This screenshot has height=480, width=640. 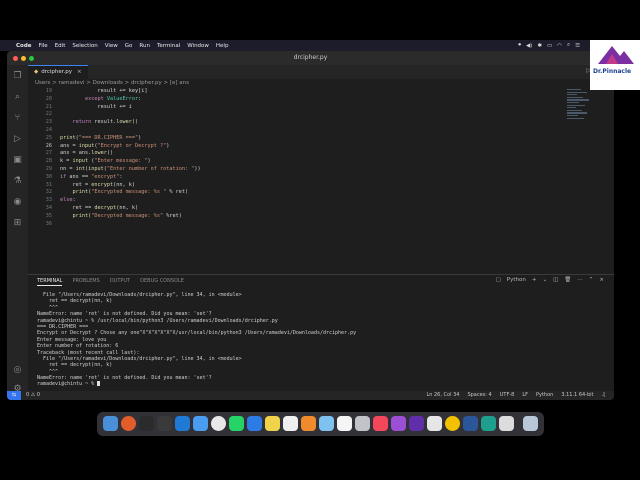 What do you see at coordinates (128, 423) in the screenshot?
I see `firefox-icon` at bounding box center [128, 423].